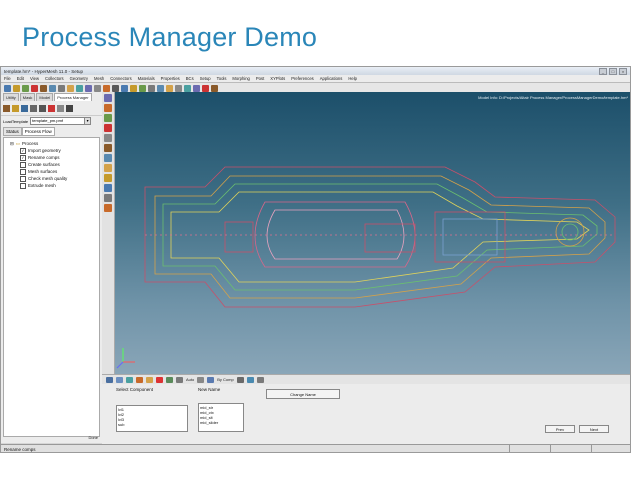 The image size is (638, 478). What do you see at coordinates (51, 143) in the screenshot?
I see `tree-root: ⊟ ▭ Process` at bounding box center [51, 143].